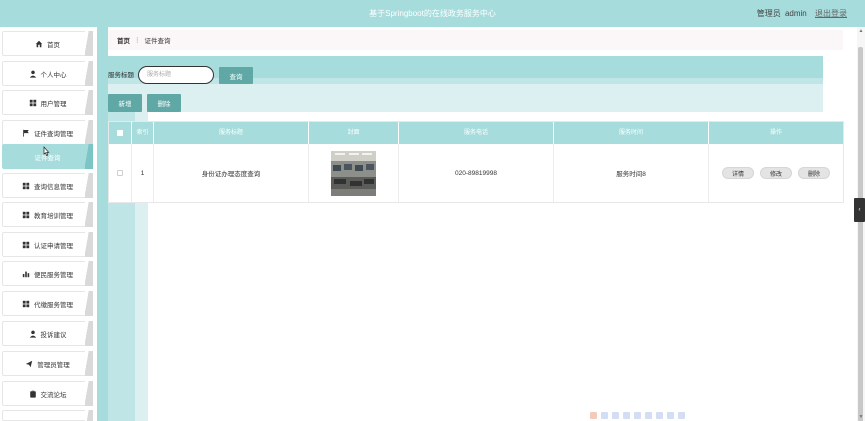 The image size is (865, 421). I want to click on cover-image, so click(353, 173).